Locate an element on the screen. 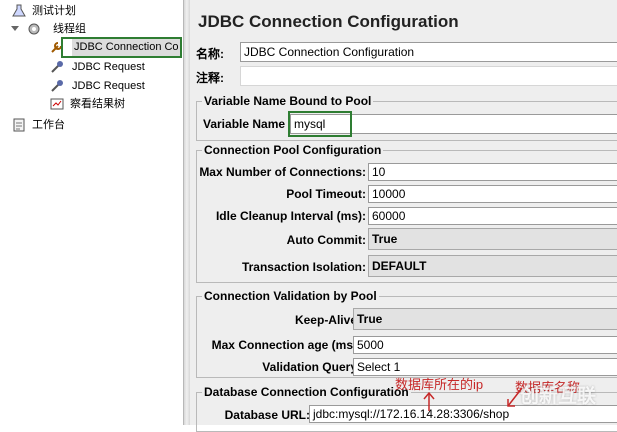 Image resolution: width=617 pixels, height=432 pixels. name-label: 名称: is located at coordinates (210, 54).